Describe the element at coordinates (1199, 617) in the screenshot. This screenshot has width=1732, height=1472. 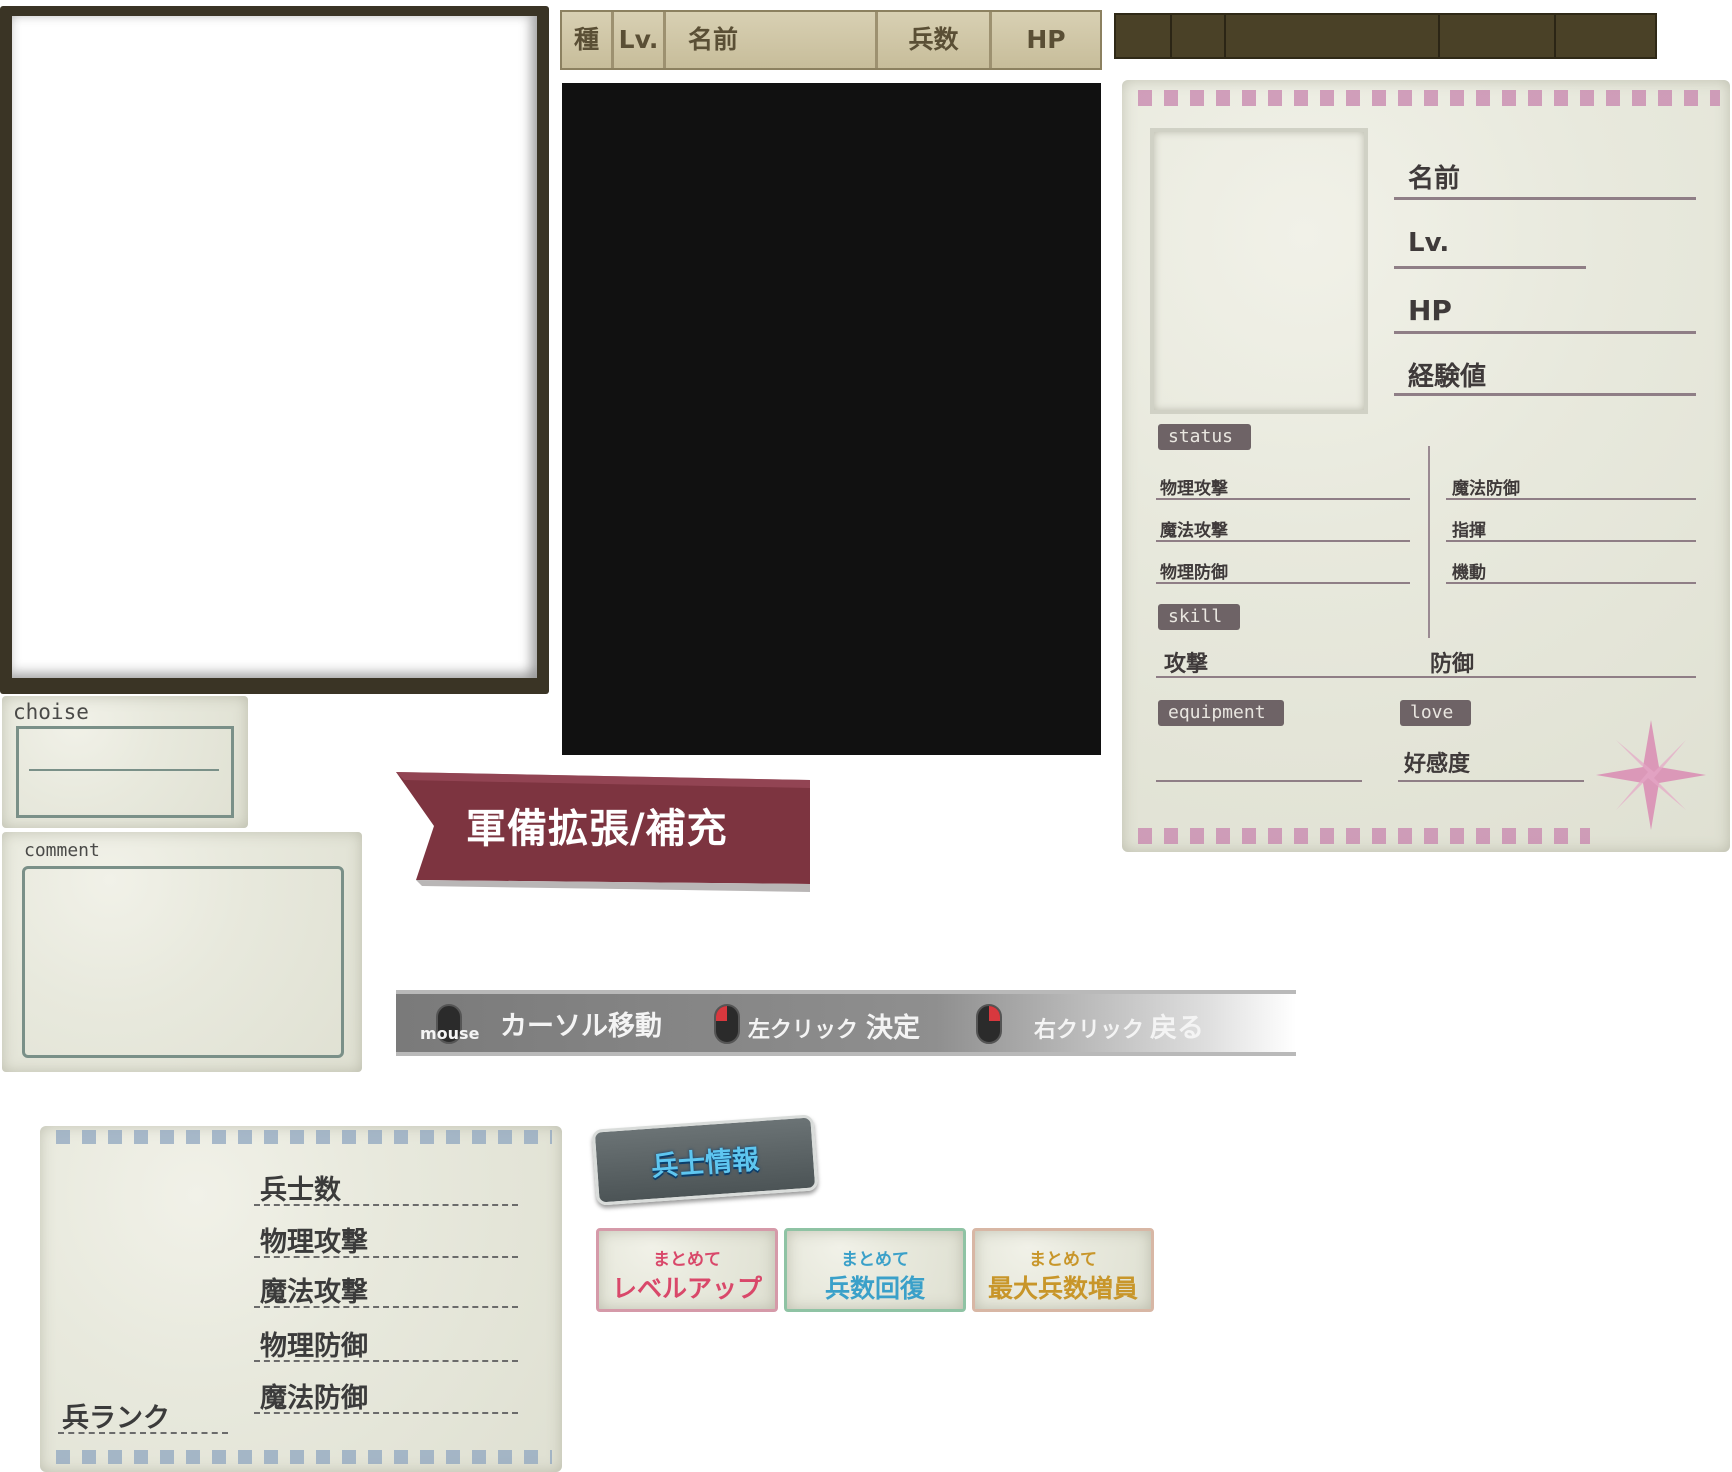
I see `skill-tag: skill` at that location.